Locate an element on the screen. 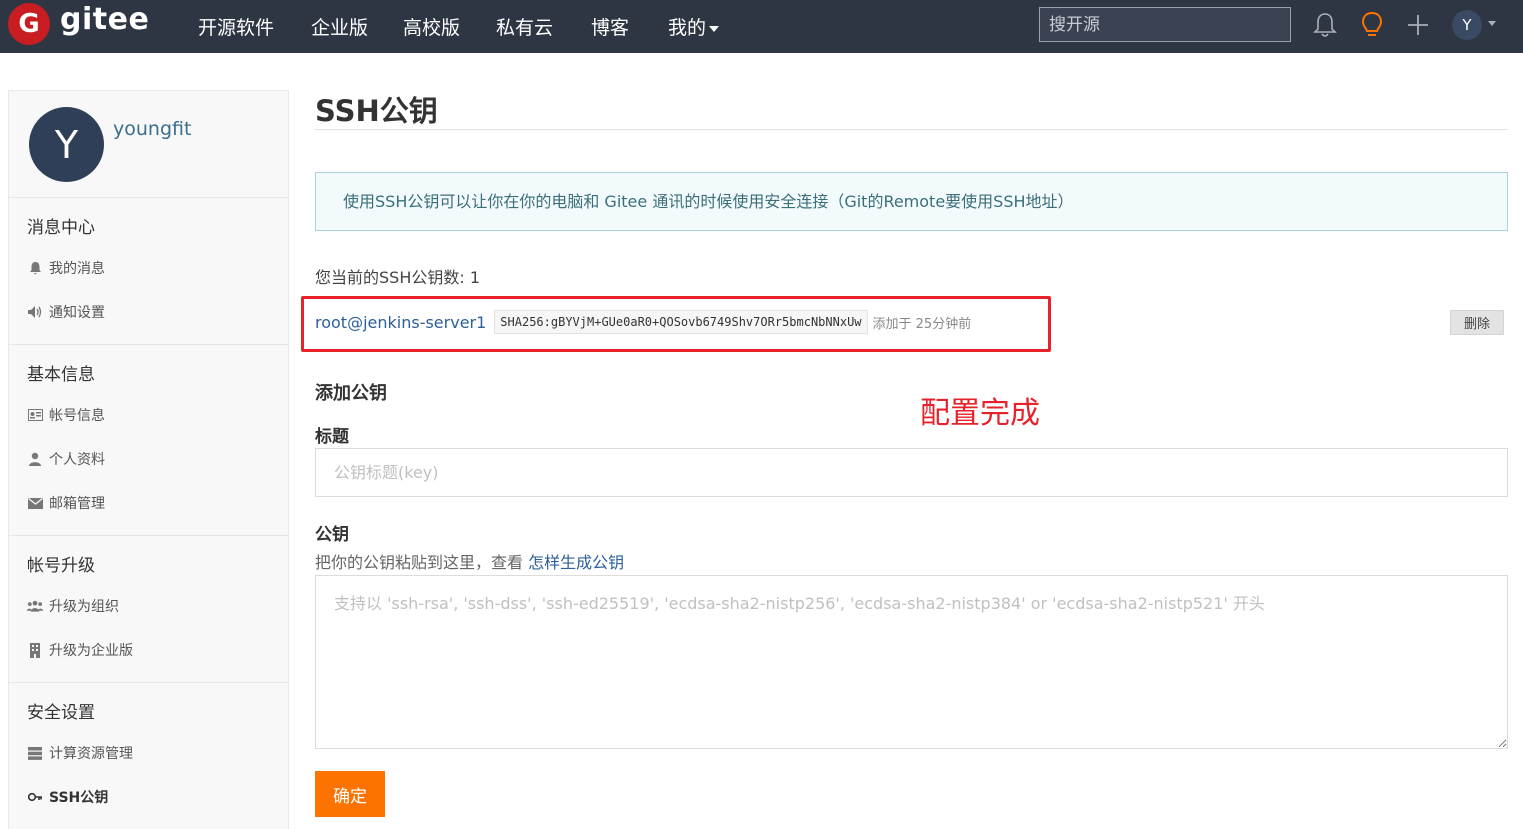 Image resolution: width=1523 pixels, height=829 pixels. section-title: 消息中心 is located at coordinates (61, 228).